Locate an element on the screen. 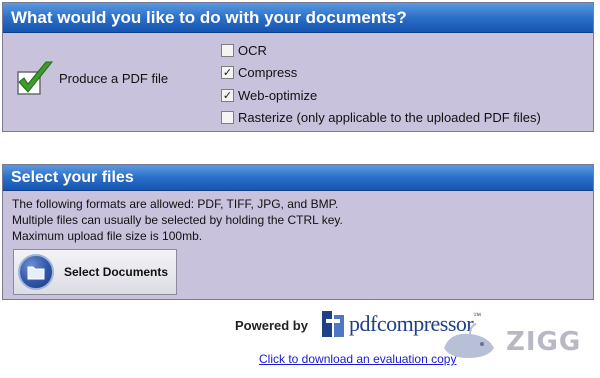 Image resolution: width=600 pixels, height=378 pixels. green-checkmark-icon is located at coordinates (35, 78).